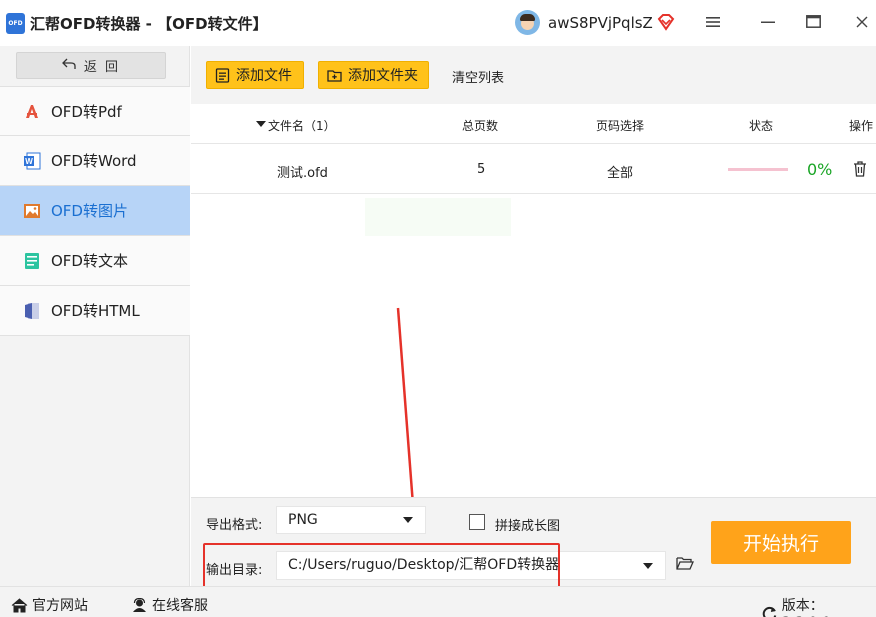 This screenshot has height=617, width=876. Describe the element at coordinates (806, 607) in the screenshot. I see `version-label: 版本： 3.3.0.0` at that location.